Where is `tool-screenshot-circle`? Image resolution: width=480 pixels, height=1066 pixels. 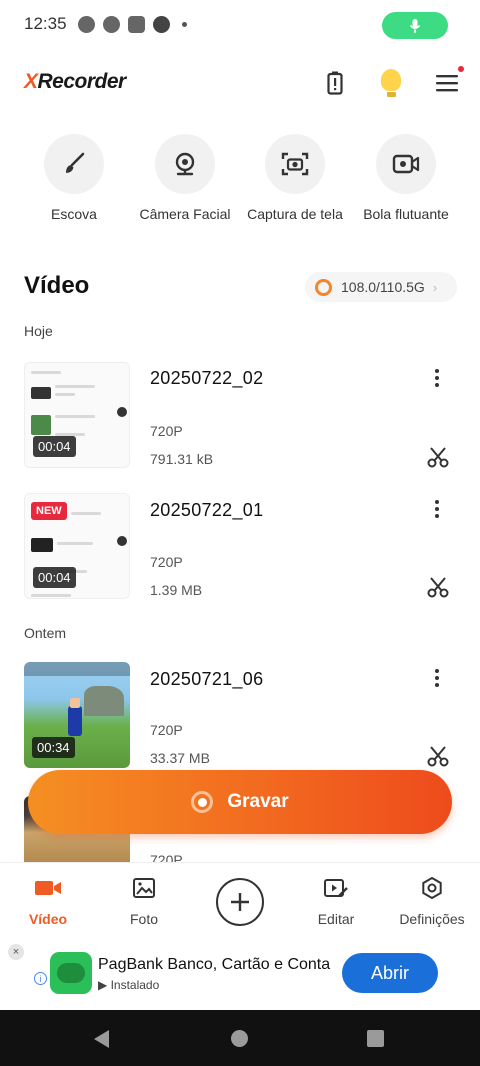 tool-screenshot-circle is located at coordinates (295, 164).